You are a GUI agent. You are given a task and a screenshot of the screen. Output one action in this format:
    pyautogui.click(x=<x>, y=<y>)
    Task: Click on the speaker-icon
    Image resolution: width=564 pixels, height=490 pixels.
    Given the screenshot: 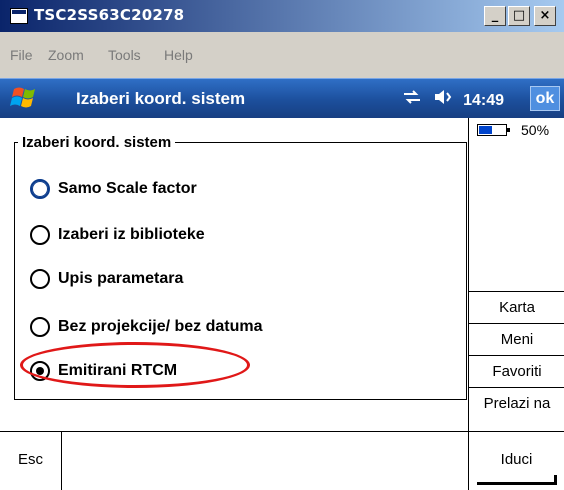 What is the action you would take?
    pyautogui.click(x=442, y=97)
    